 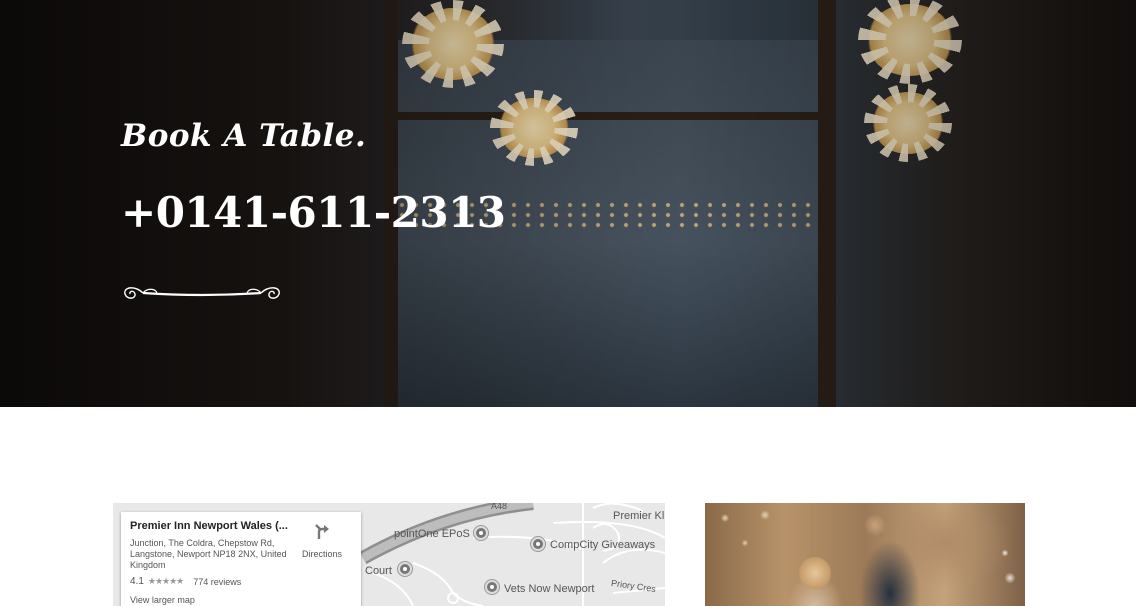 What do you see at coordinates (217, 582) in the screenshot?
I see `map-reviews-link: 774 reviews` at bounding box center [217, 582].